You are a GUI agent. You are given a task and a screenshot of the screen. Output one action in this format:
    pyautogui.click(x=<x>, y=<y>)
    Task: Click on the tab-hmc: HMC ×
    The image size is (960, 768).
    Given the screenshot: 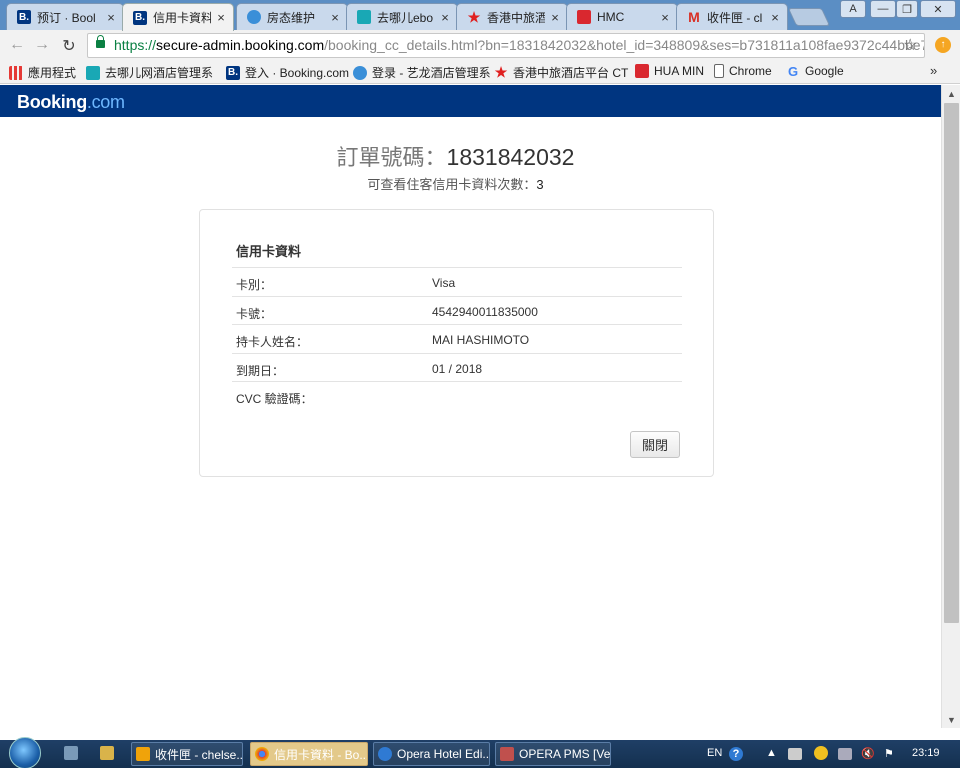 What is the action you would take?
    pyautogui.click(x=622, y=16)
    